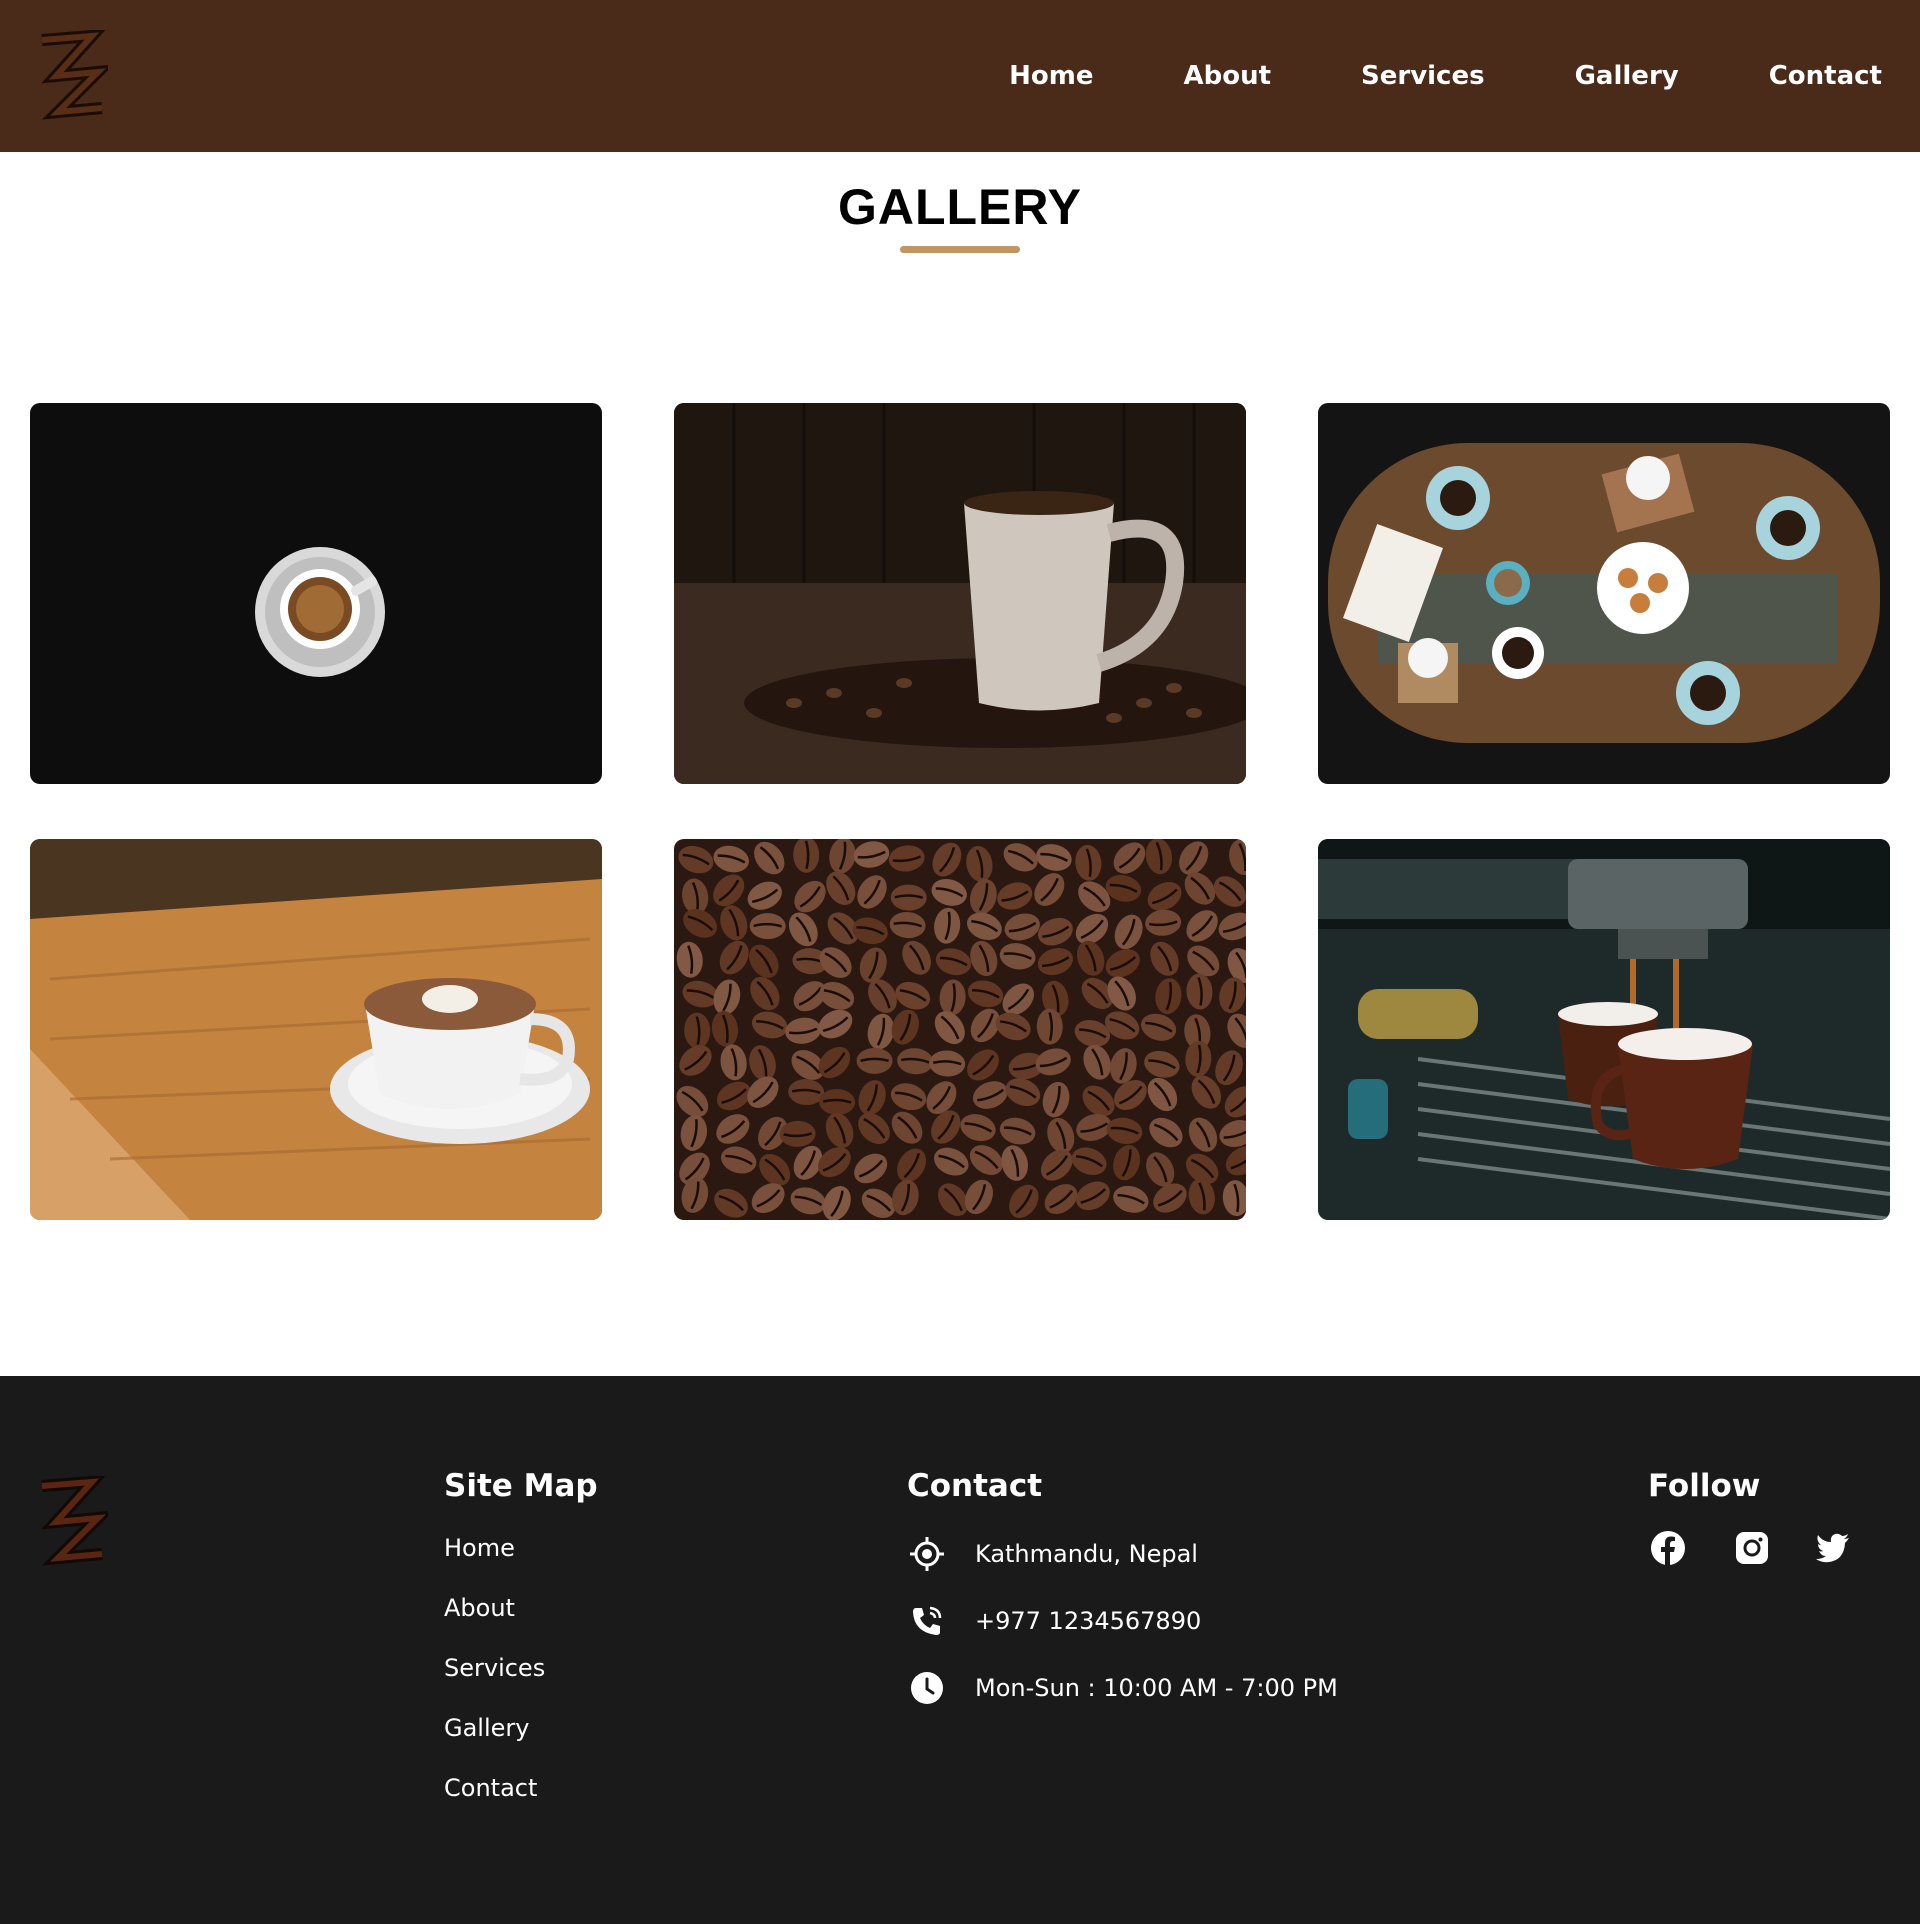  What do you see at coordinates (1604, 593) in the screenshot?
I see `gallery-image-cafe-table` at bounding box center [1604, 593].